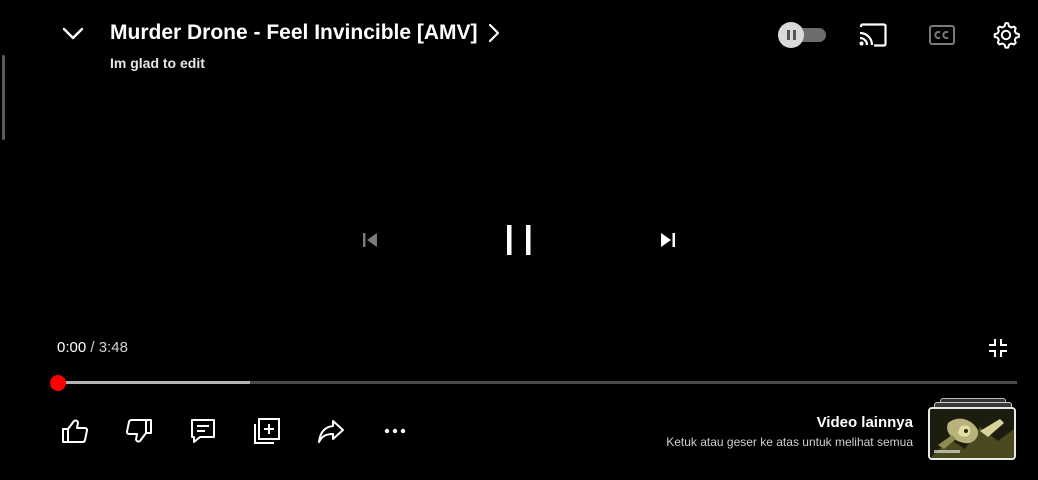 This screenshot has height=480, width=1038. Describe the element at coordinates (493, 33) in the screenshot. I see `chevron-right-icon` at that location.